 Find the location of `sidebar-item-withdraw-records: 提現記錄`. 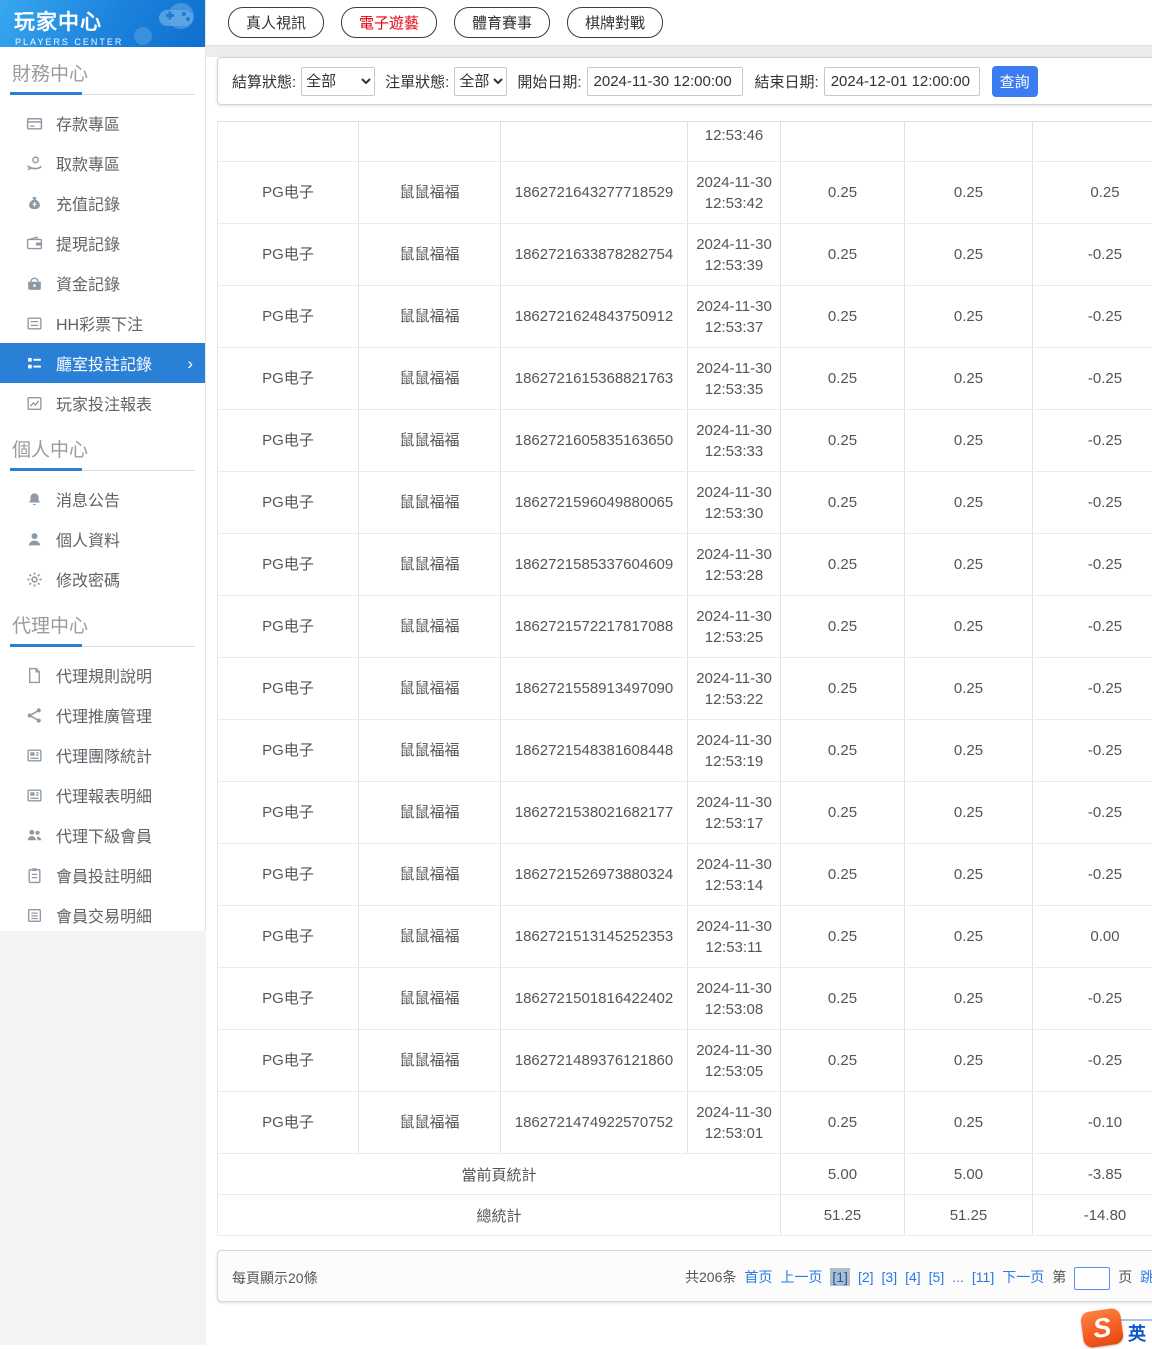

sidebar-item-withdraw-records: 提現記錄 is located at coordinates (102, 243).